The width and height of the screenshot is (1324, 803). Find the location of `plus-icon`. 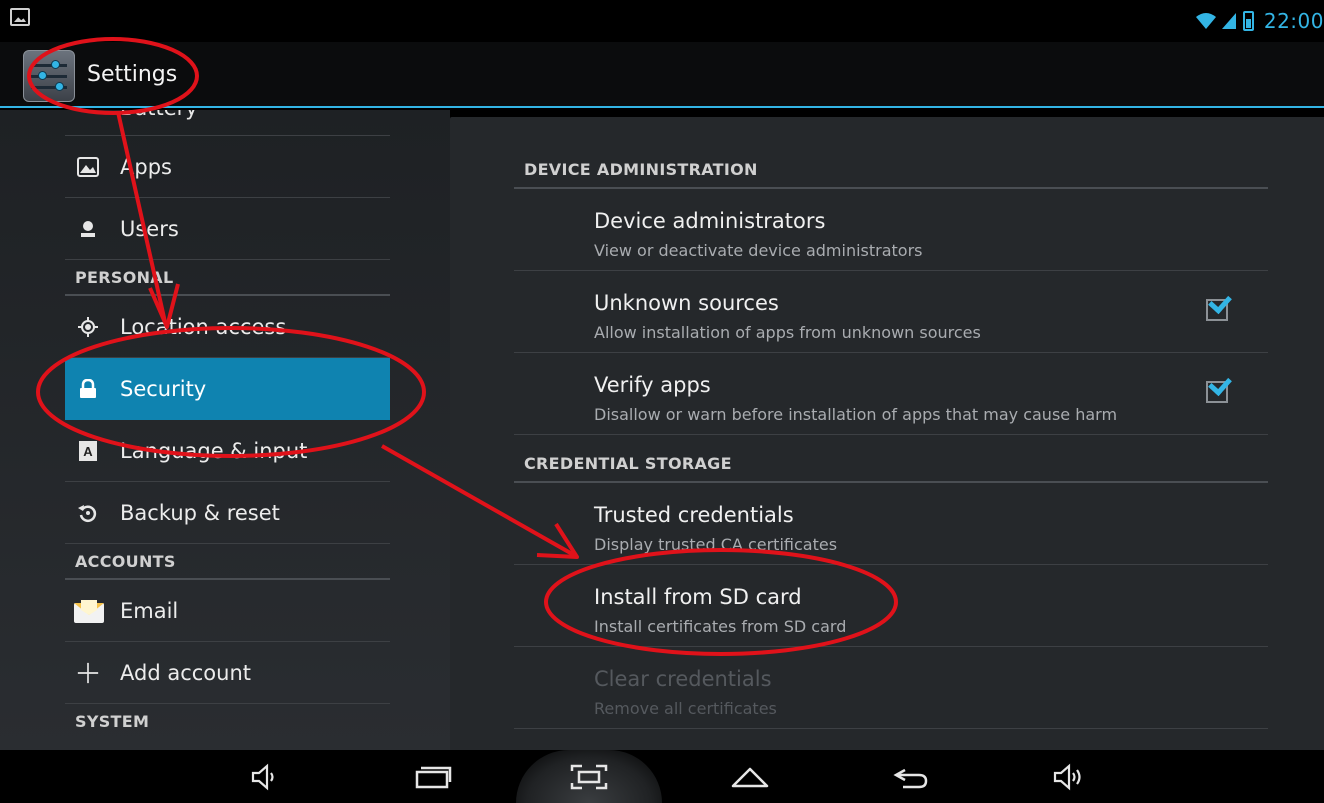

plus-icon is located at coordinates (88, 673).